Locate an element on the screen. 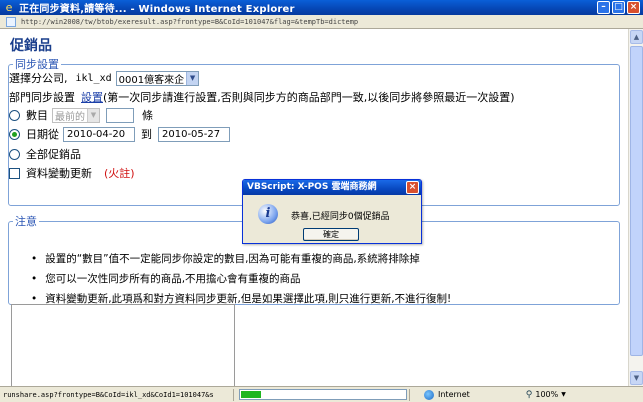  ie-logo-icon: e is located at coordinates (9, 7).